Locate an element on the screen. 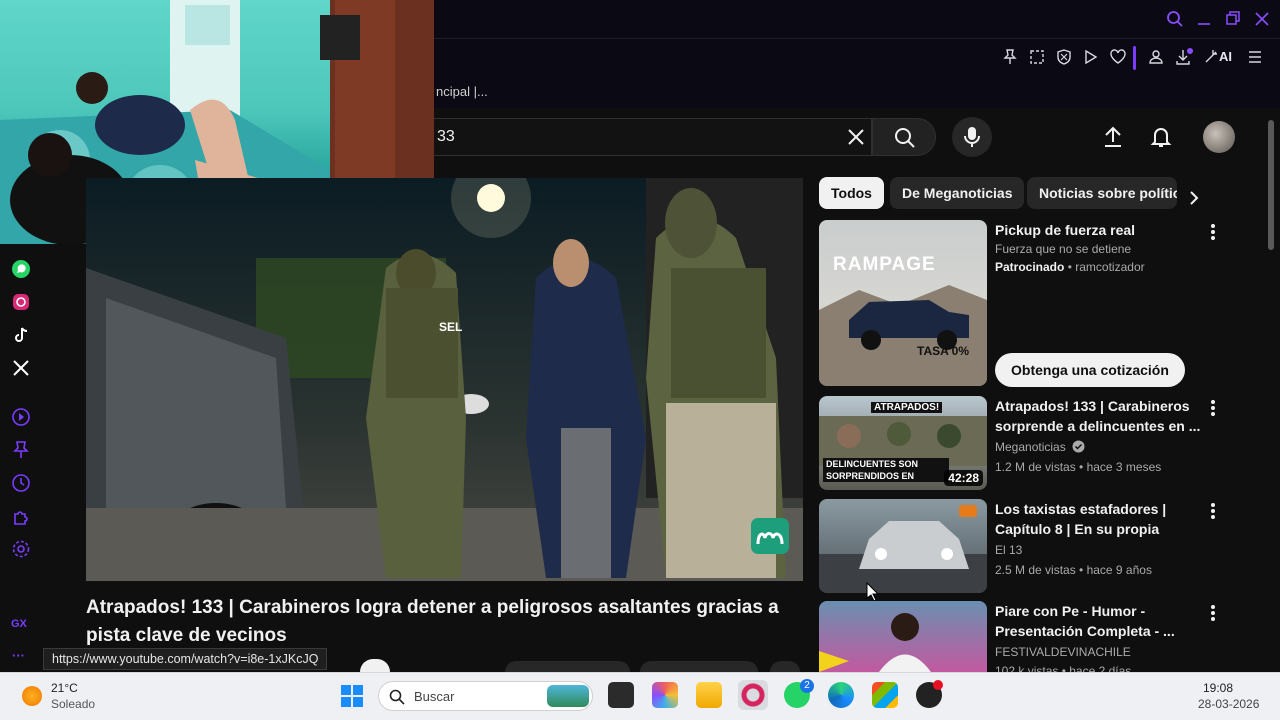  recording-dot is located at coordinates (938, 685).